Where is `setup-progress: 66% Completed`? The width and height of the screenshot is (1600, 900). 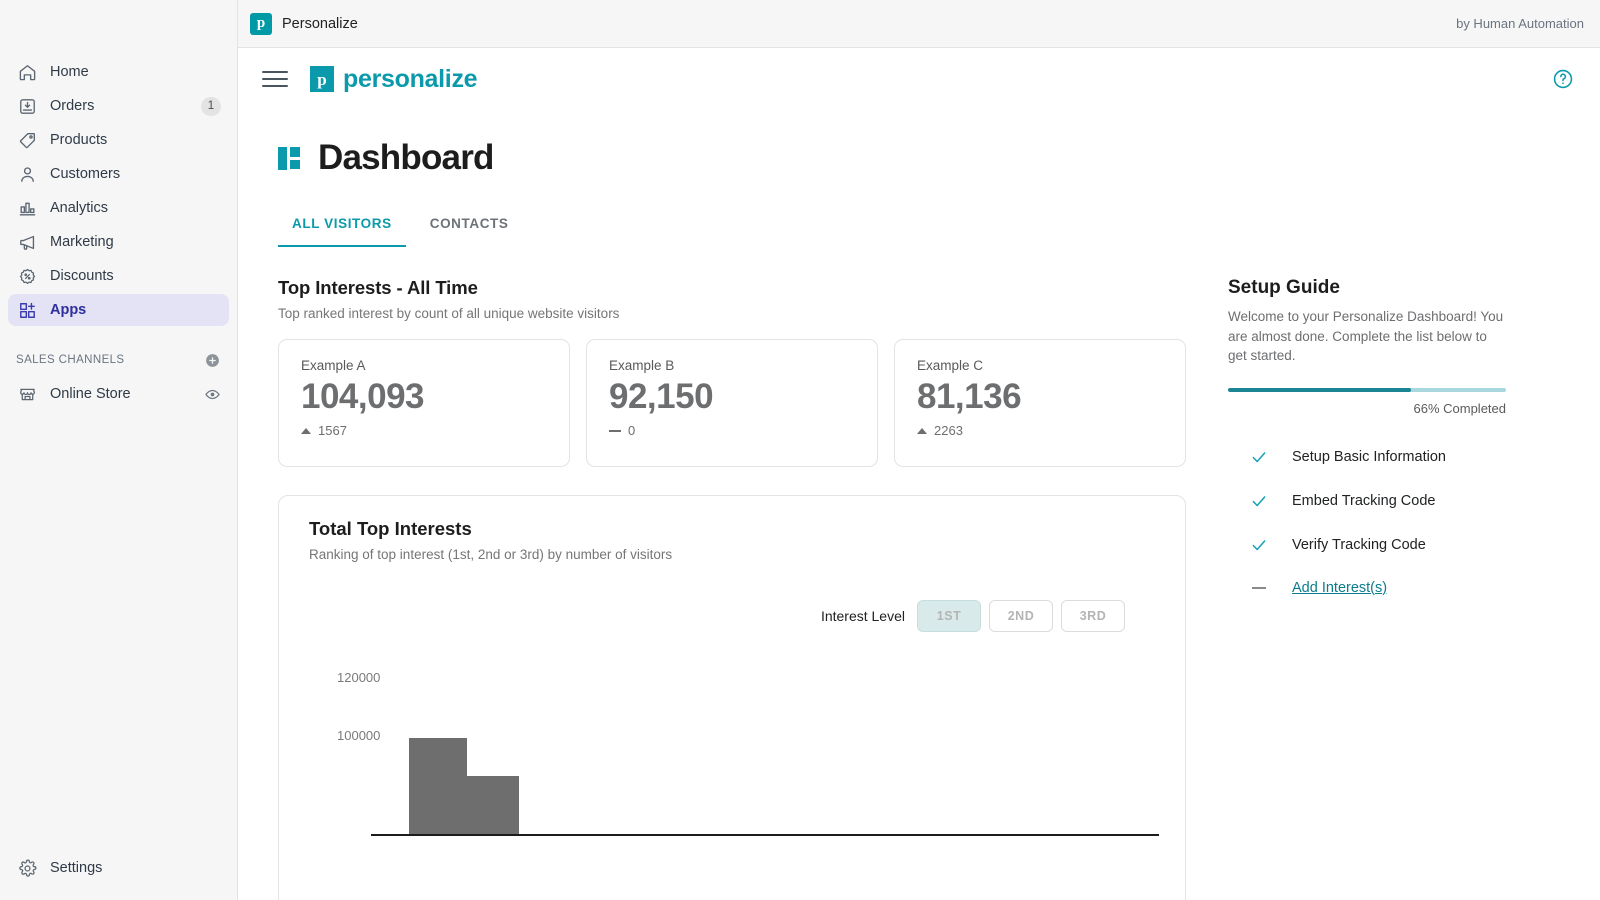
setup-progress: 66% Completed is located at coordinates (1367, 401).